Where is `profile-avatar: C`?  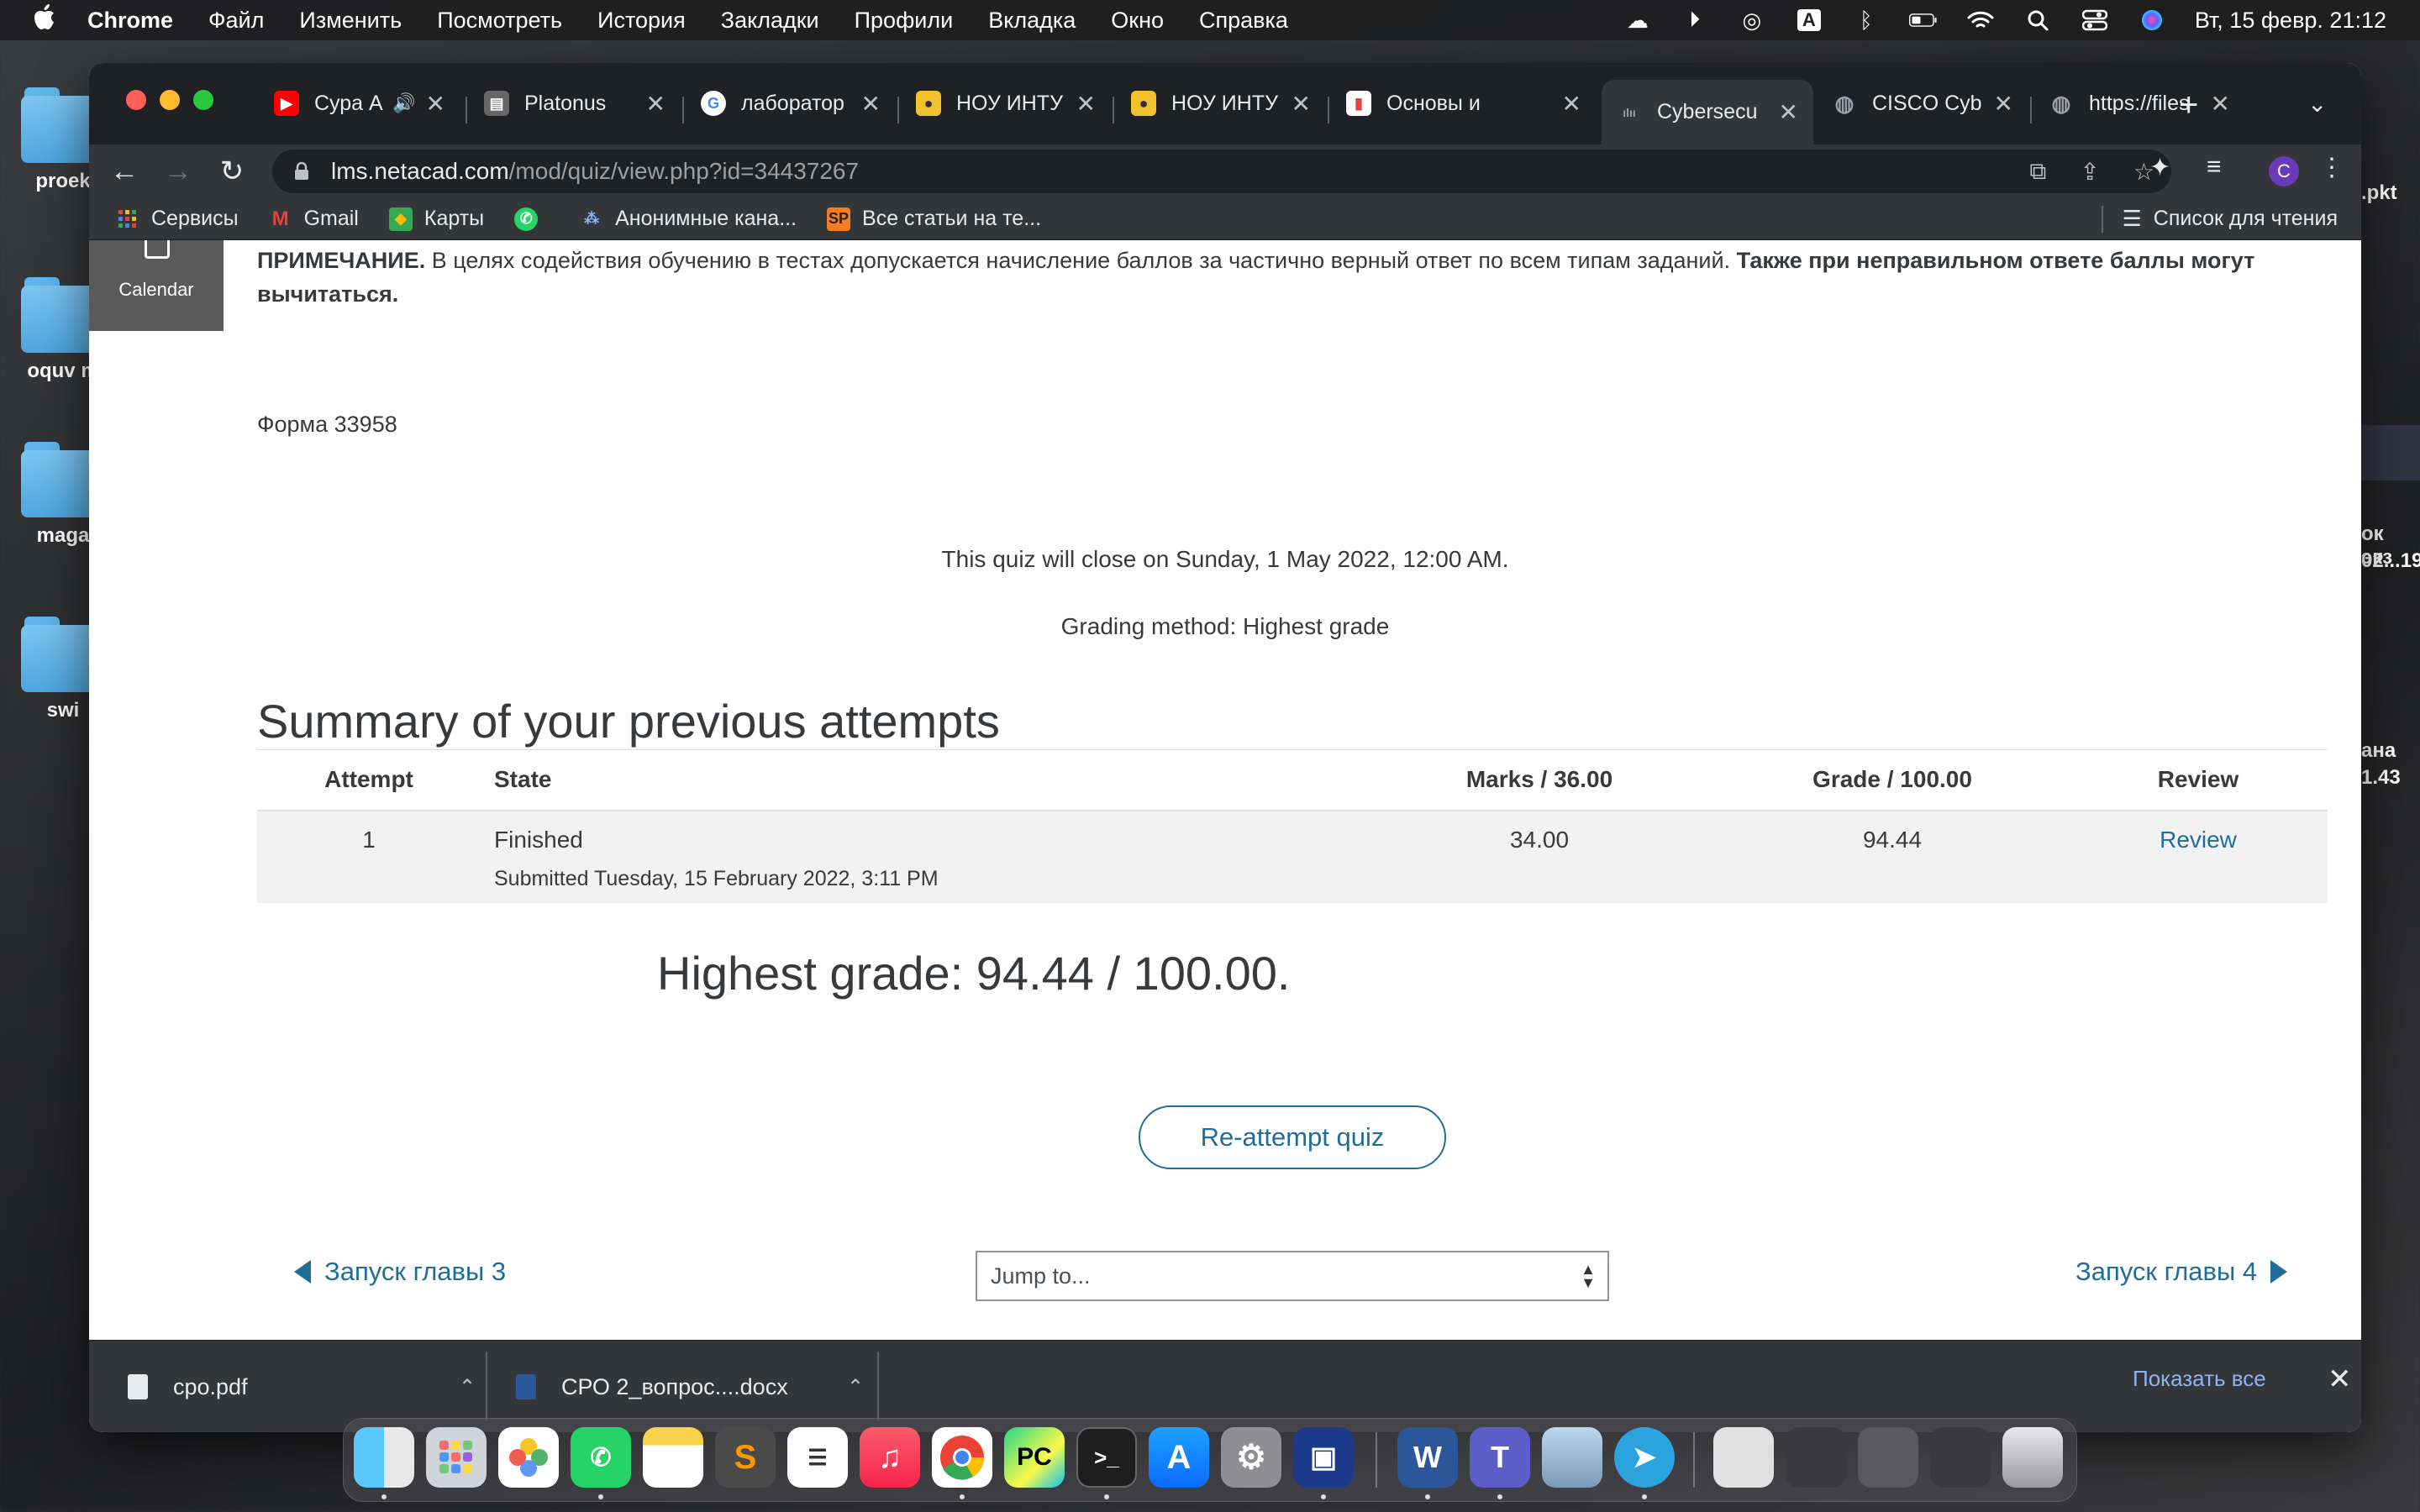
profile-avatar: C is located at coordinates (2284, 171).